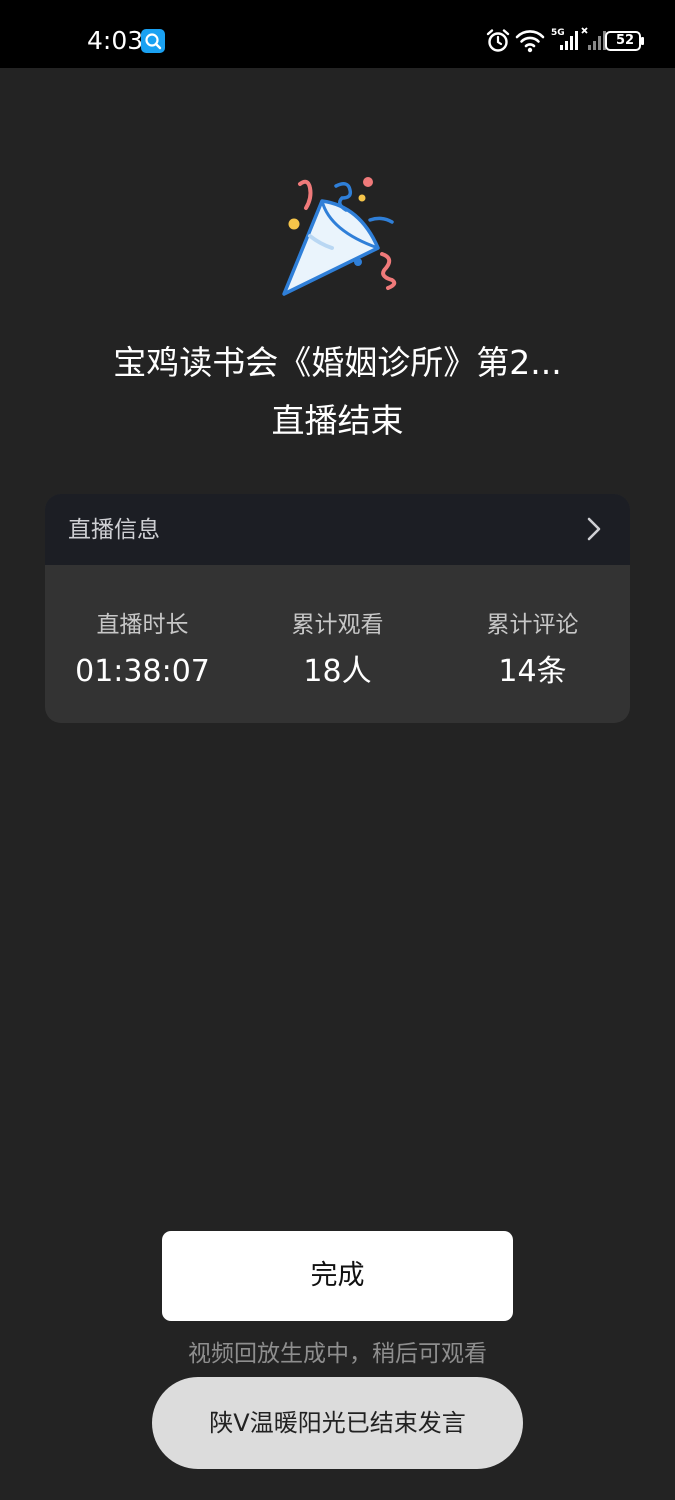 The image size is (675, 1500). I want to click on stat-value: 14条, so click(532, 671).